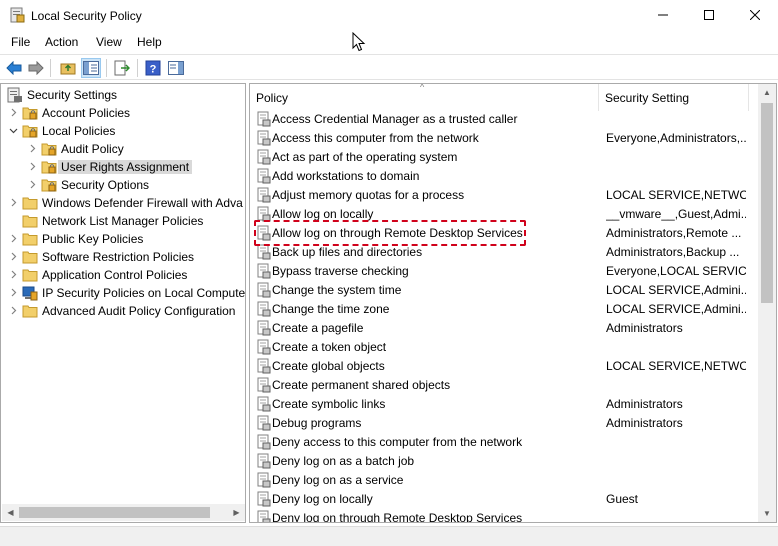 The height and width of the screenshot is (546, 778). Describe the element at coordinates (123, 221) in the screenshot. I see `tree-item: Network List Manager Policies` at that location.